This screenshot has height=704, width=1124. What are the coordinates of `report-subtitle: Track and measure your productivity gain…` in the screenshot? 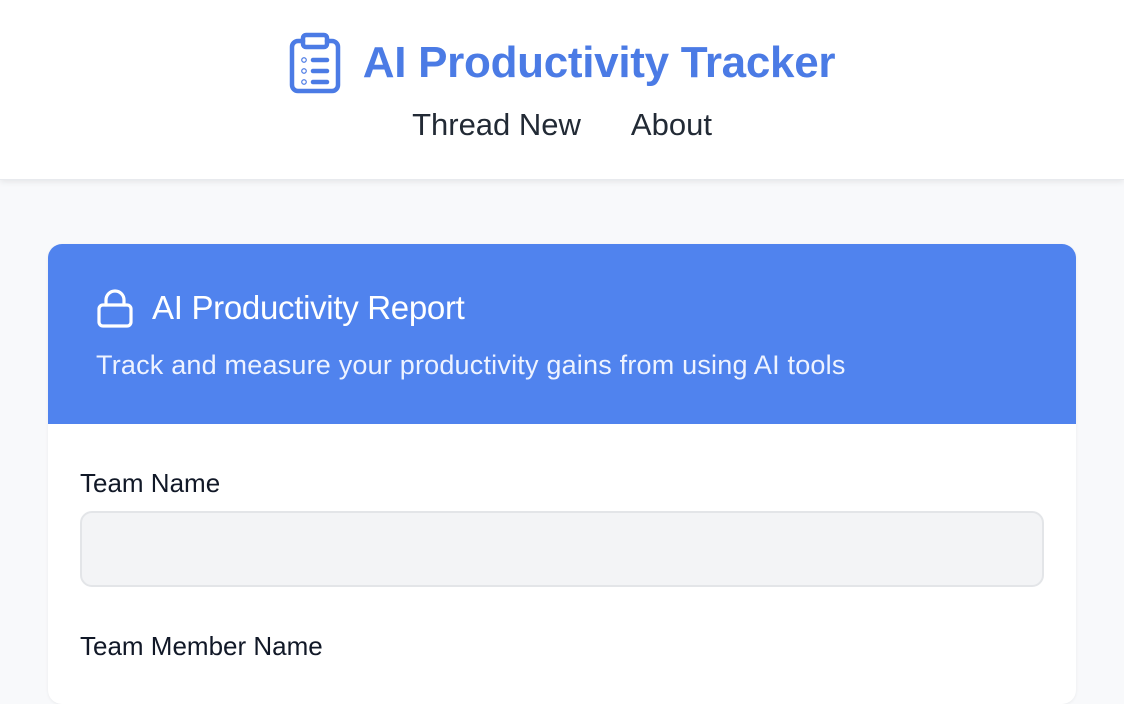 It's located at (471, 365).